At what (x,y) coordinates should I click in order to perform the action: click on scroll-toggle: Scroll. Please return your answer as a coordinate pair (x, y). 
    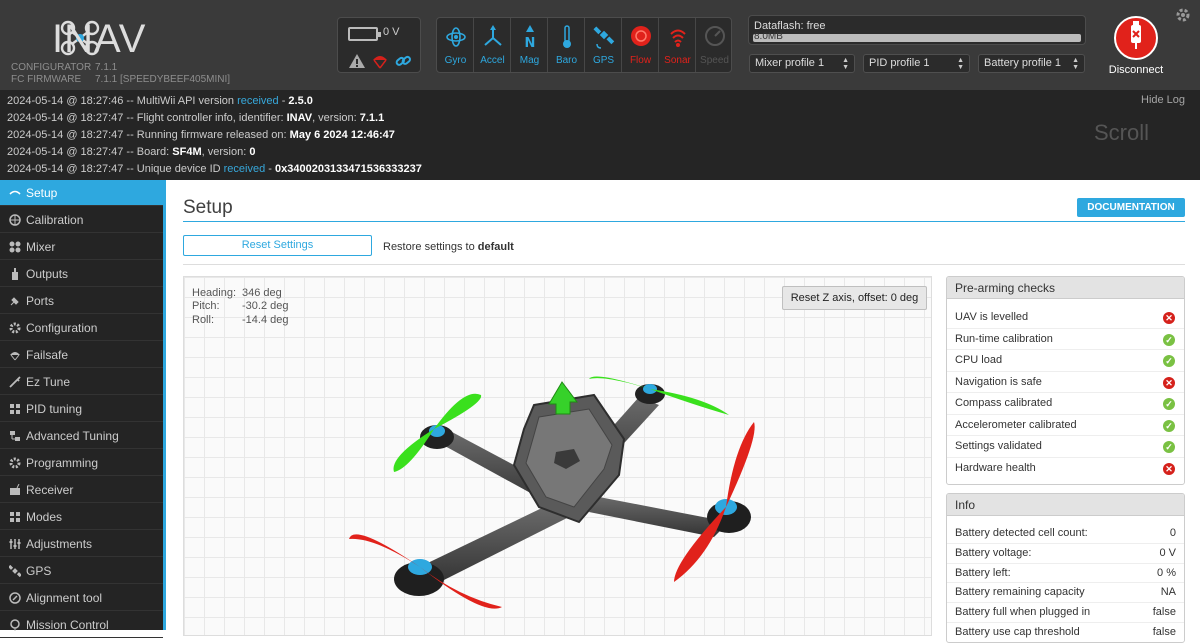
    Looking at the image, I should click on (1121, 133).